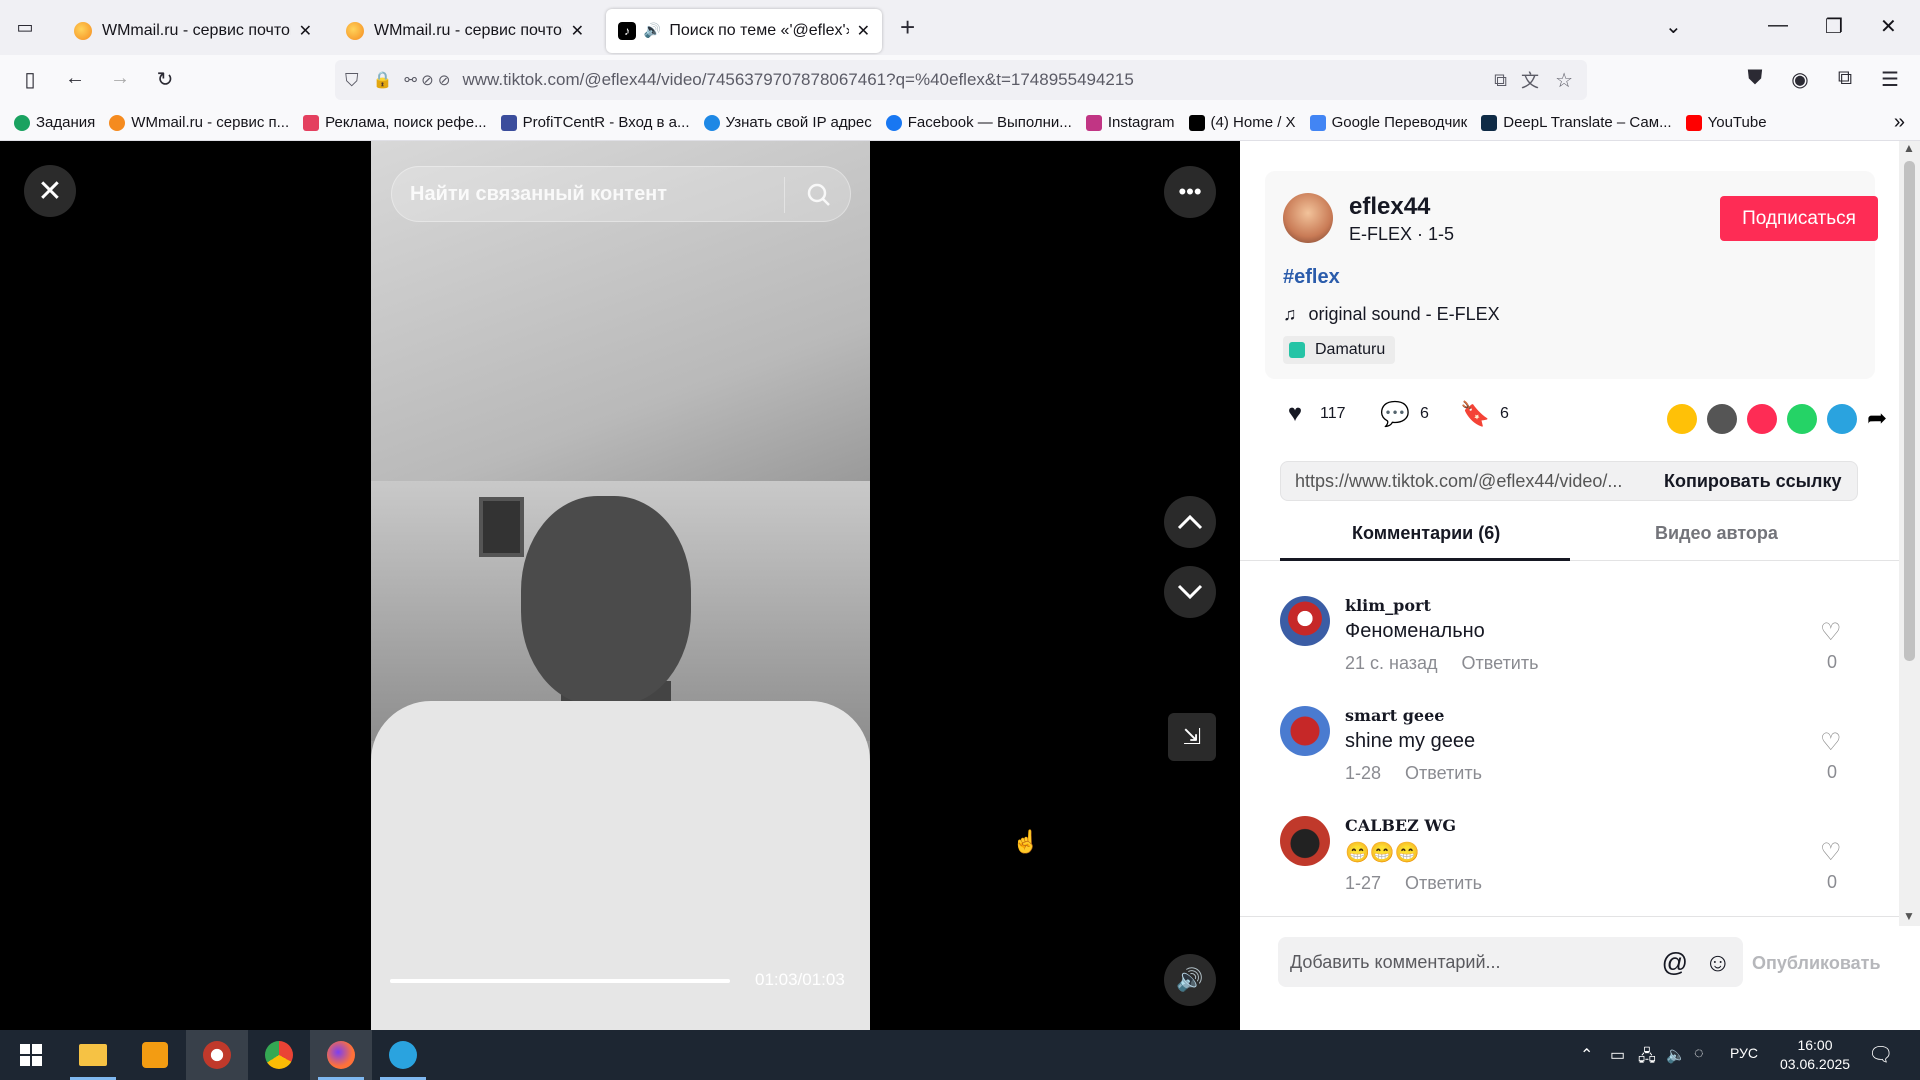  What do you see at coordinates (1675, 962) in the screenshot?
I see `mention-icon: @` at bounding box center [1675, 962].